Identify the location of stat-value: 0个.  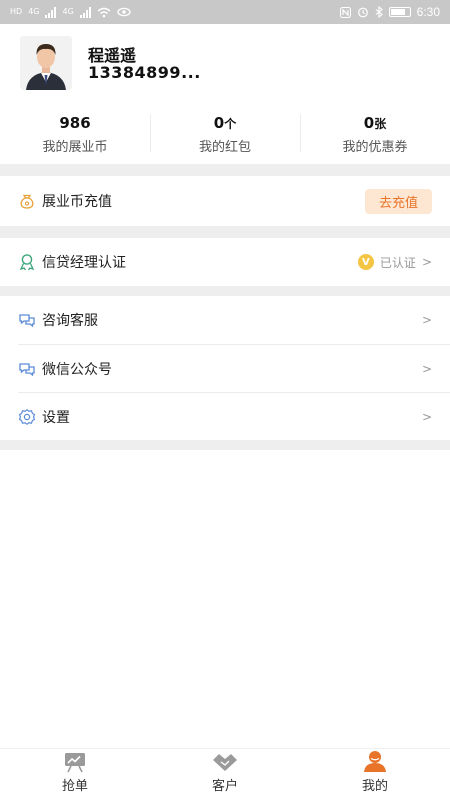
(225, 123).